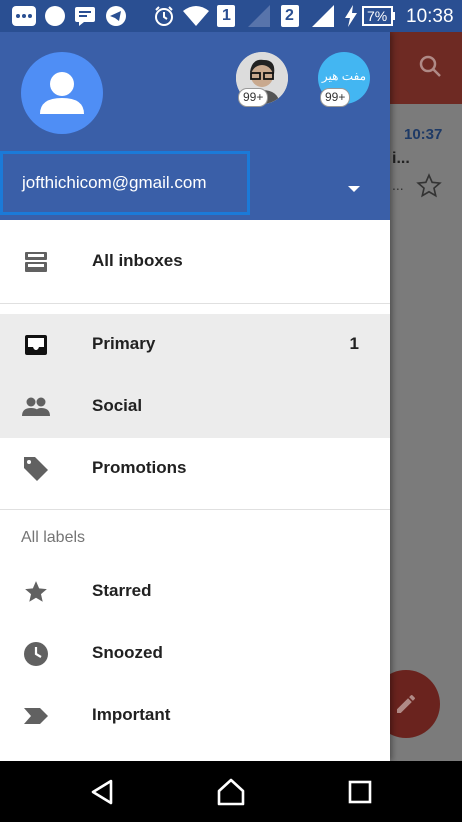  Describe the element at coordinates (139, 467) in the screenshot. I see `menu-item-label: Promotions` at that location.